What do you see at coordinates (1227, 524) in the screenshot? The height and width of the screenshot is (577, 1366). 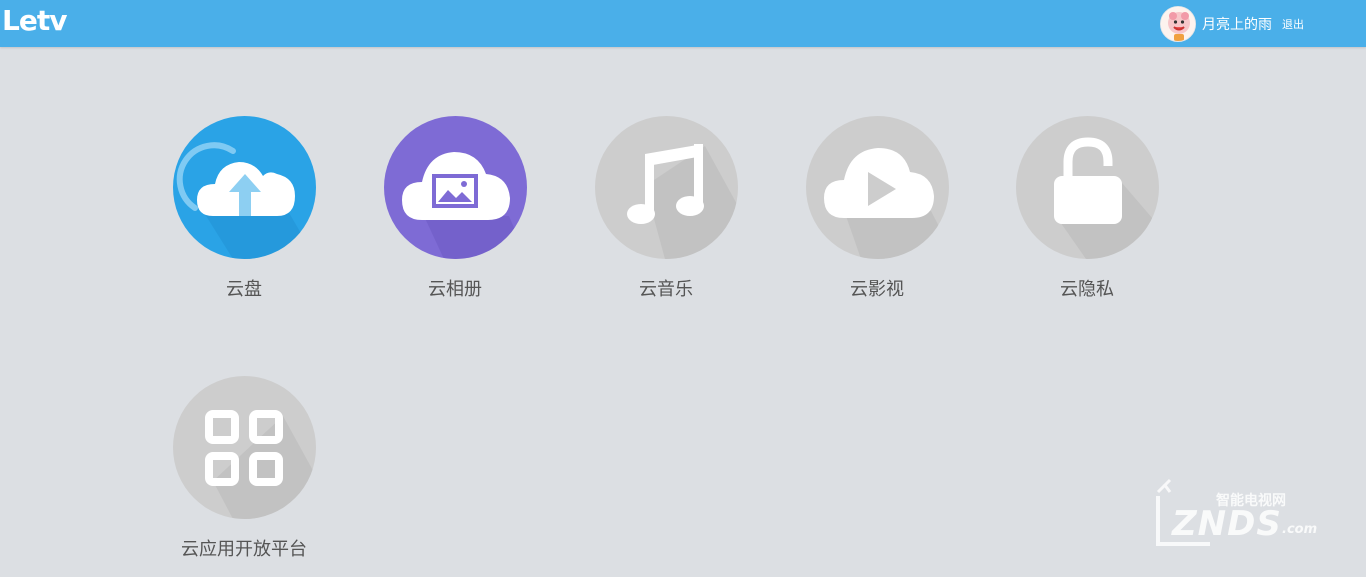 I see `watermark-en: ZNDS` at bounding box center [1227, 524].